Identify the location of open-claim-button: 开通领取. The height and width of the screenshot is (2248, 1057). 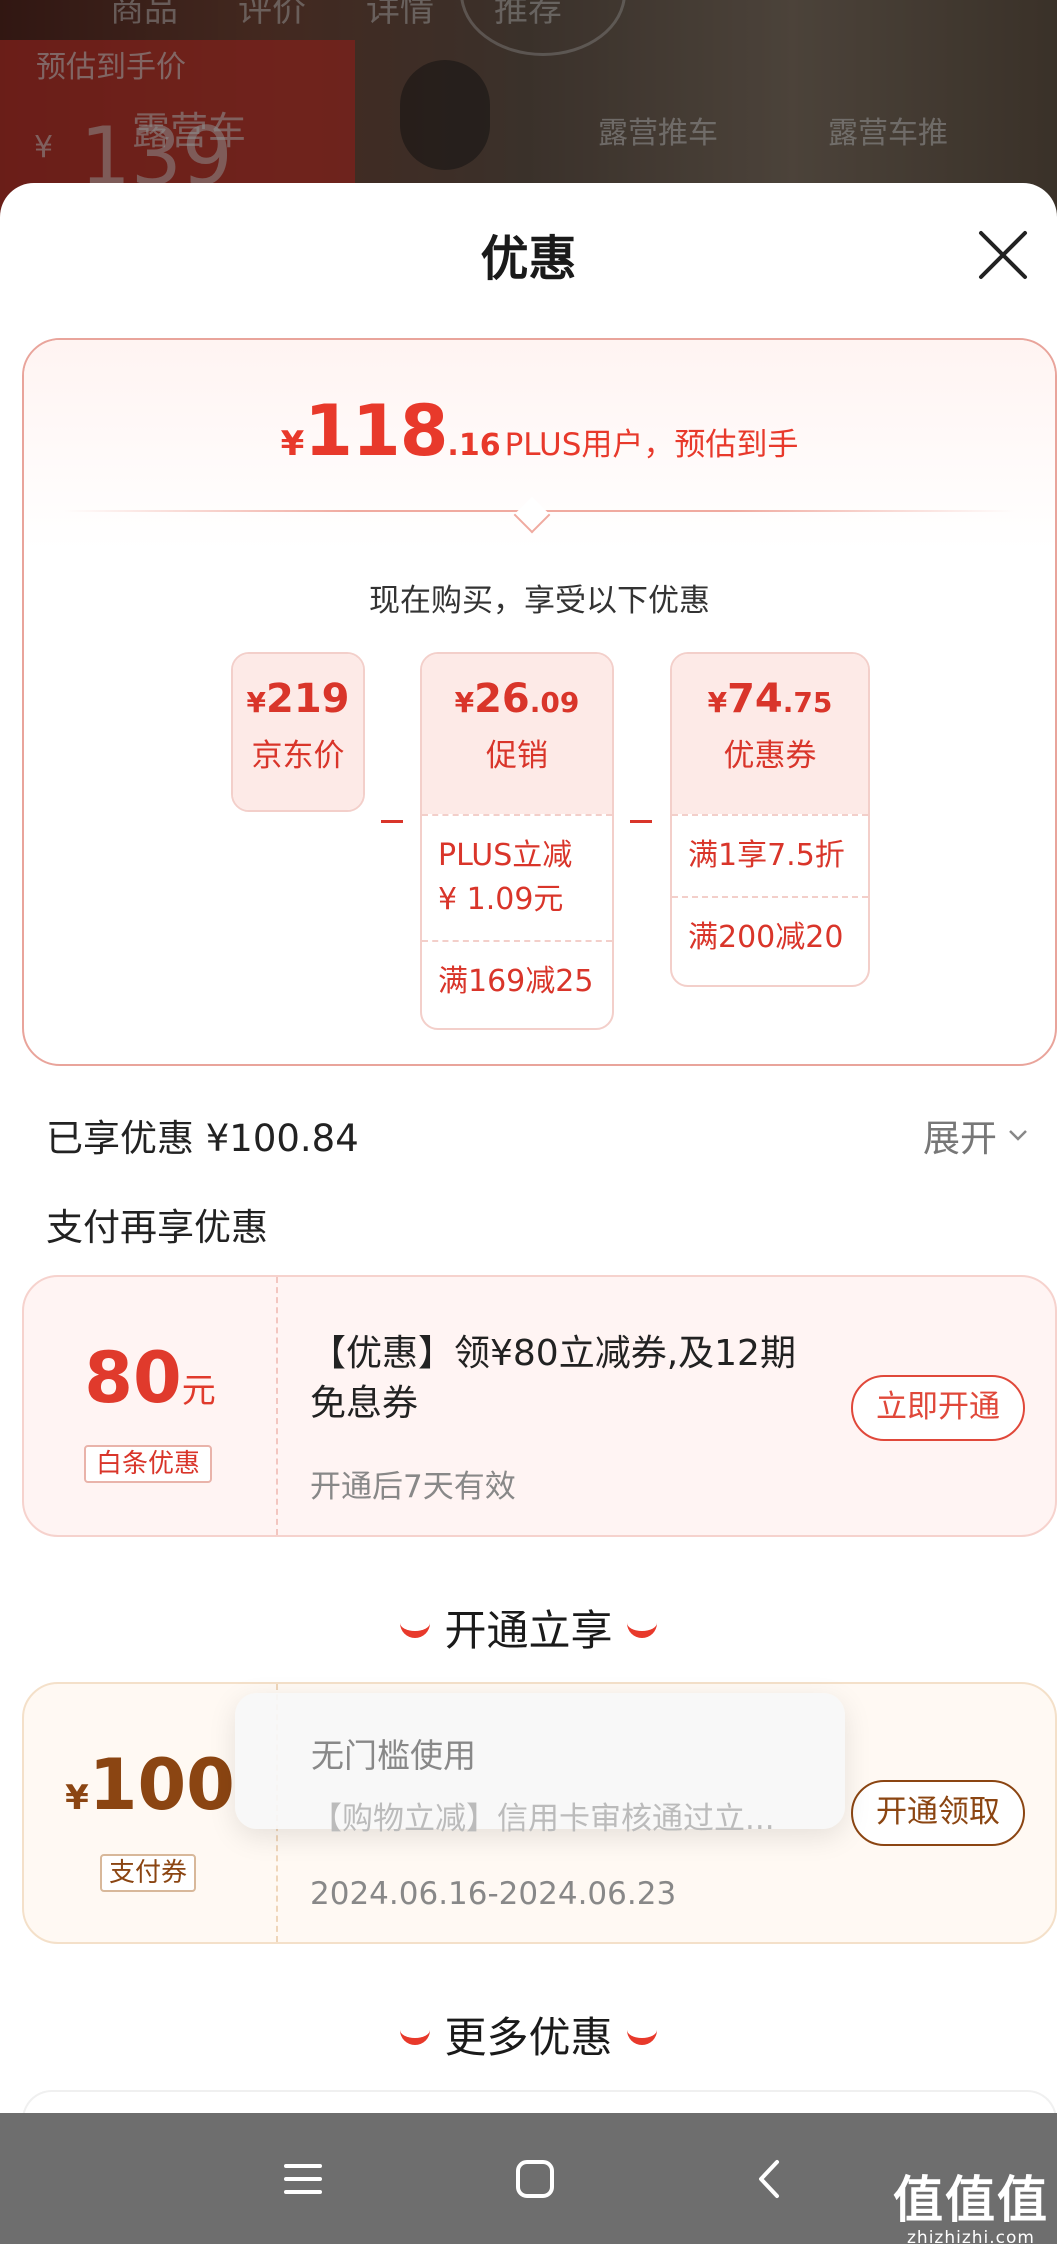
(938, 1813).